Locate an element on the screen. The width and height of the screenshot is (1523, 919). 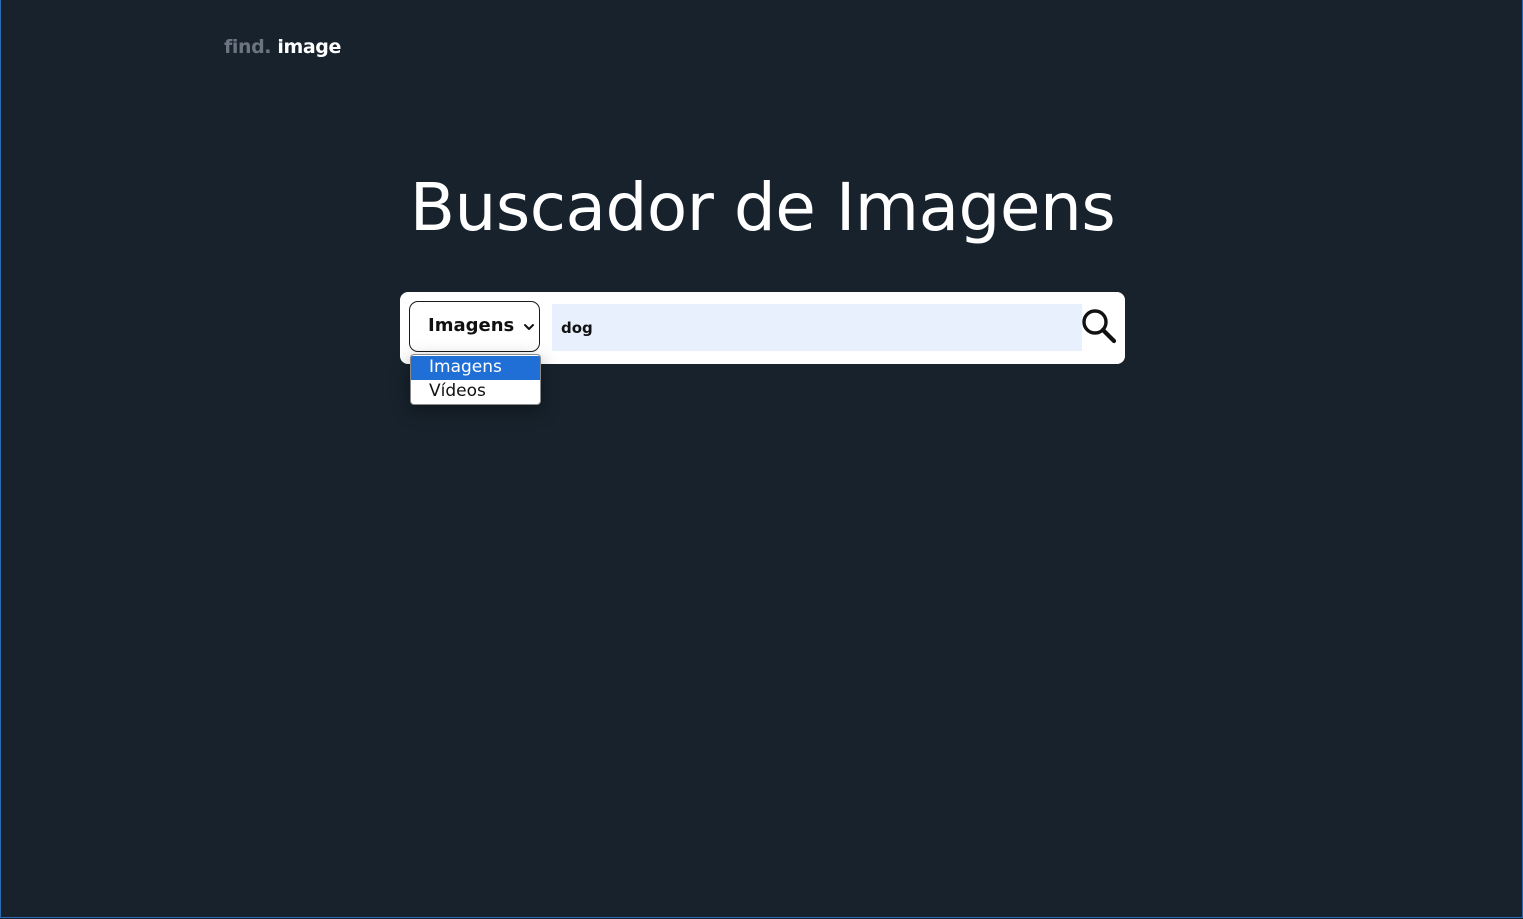
media-type-select: Imagens is located at coordinates (474, 326).